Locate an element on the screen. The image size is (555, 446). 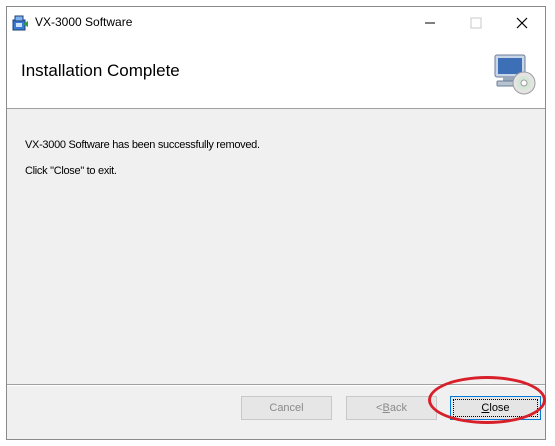
focus-rectangle is located at coordinates (495, 408).